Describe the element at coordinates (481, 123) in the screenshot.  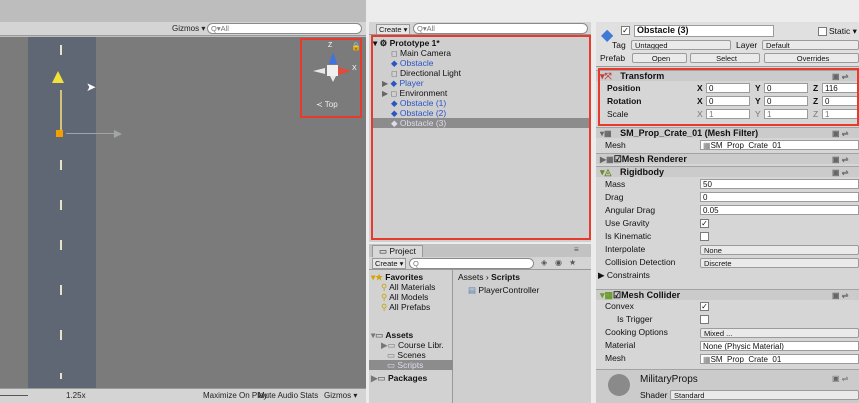
I see `hierarchy-item-selected: ◆ Obstacle (3)` at that location.